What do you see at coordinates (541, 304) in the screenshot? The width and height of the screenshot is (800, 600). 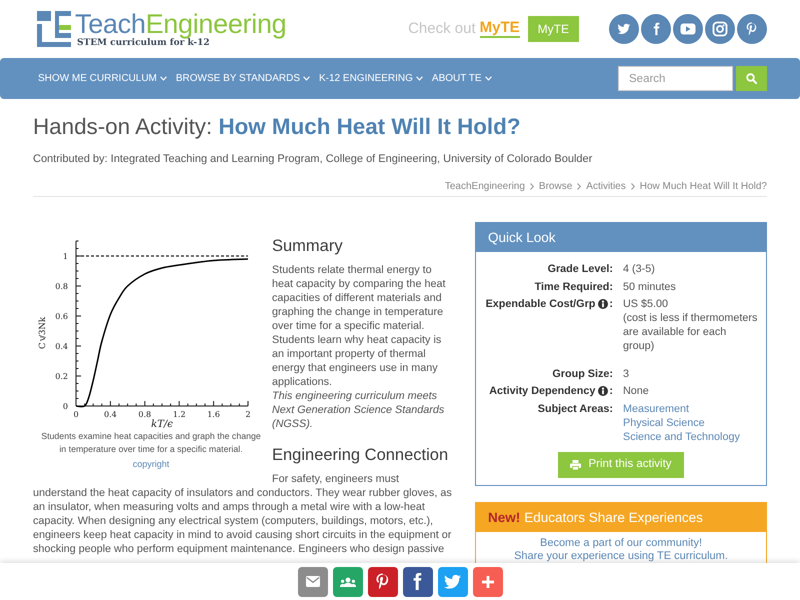 I see `field-label: Expendable Cost/Grp` at bounding box center [541, 304].